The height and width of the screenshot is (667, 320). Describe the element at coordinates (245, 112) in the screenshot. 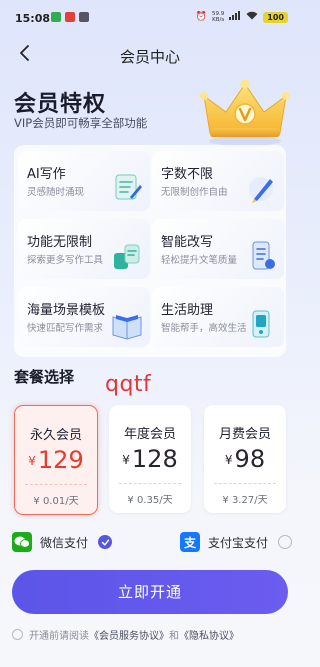

I see `crown-icon` at that location.